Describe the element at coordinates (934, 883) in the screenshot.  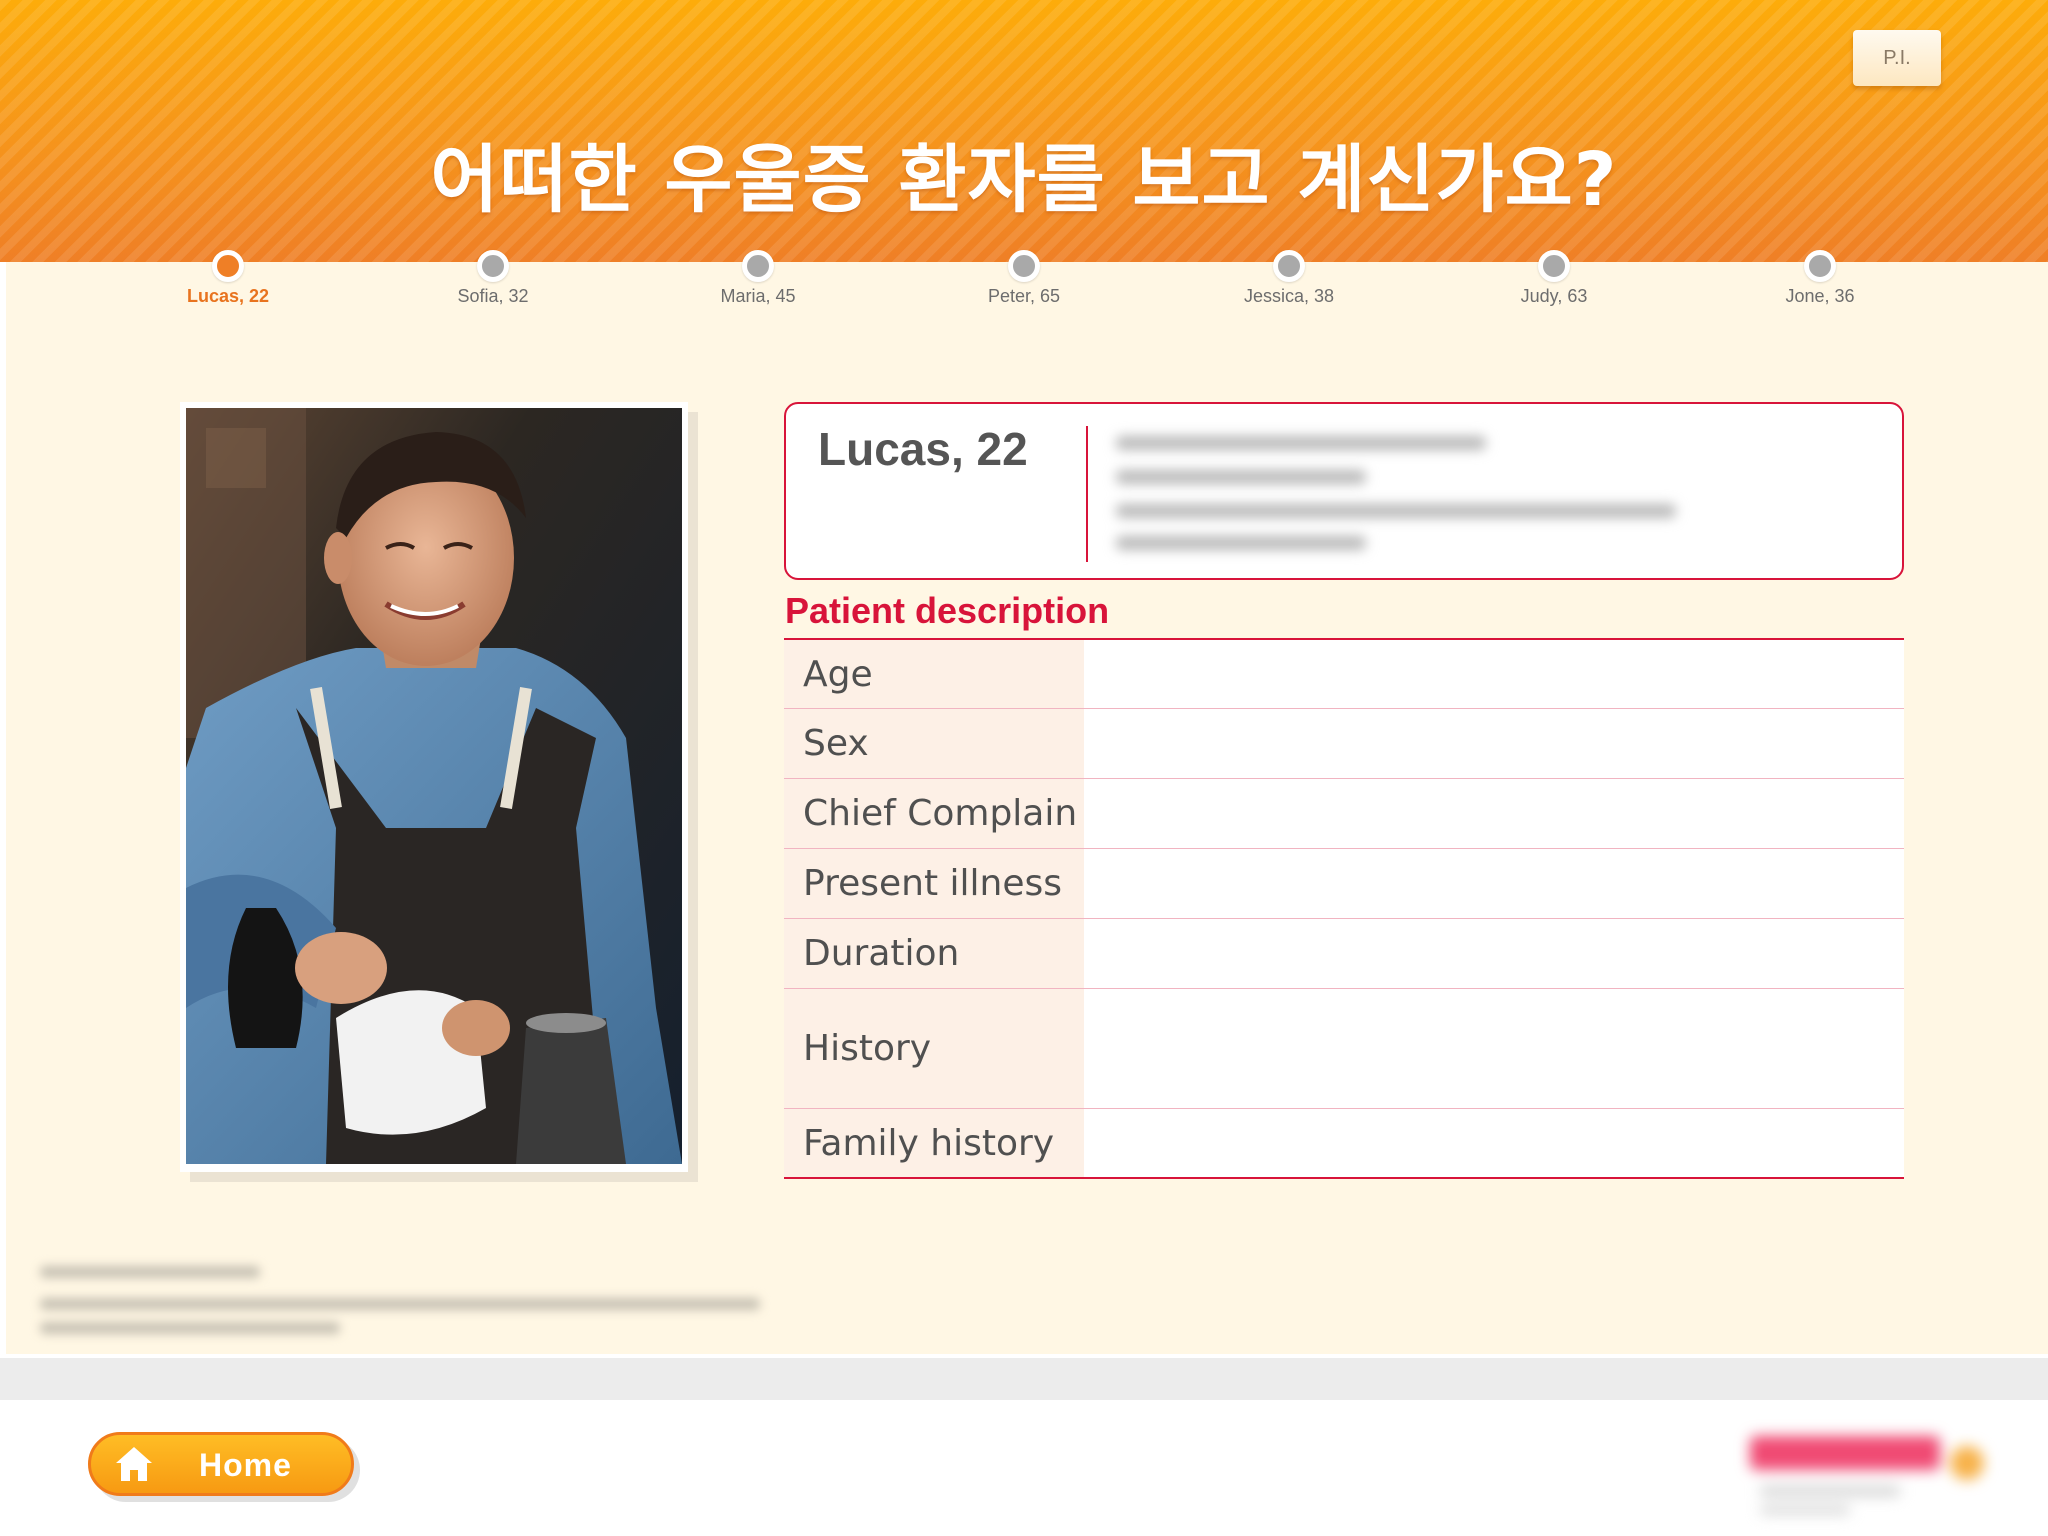
I see `row-label: Present illness` at that location.